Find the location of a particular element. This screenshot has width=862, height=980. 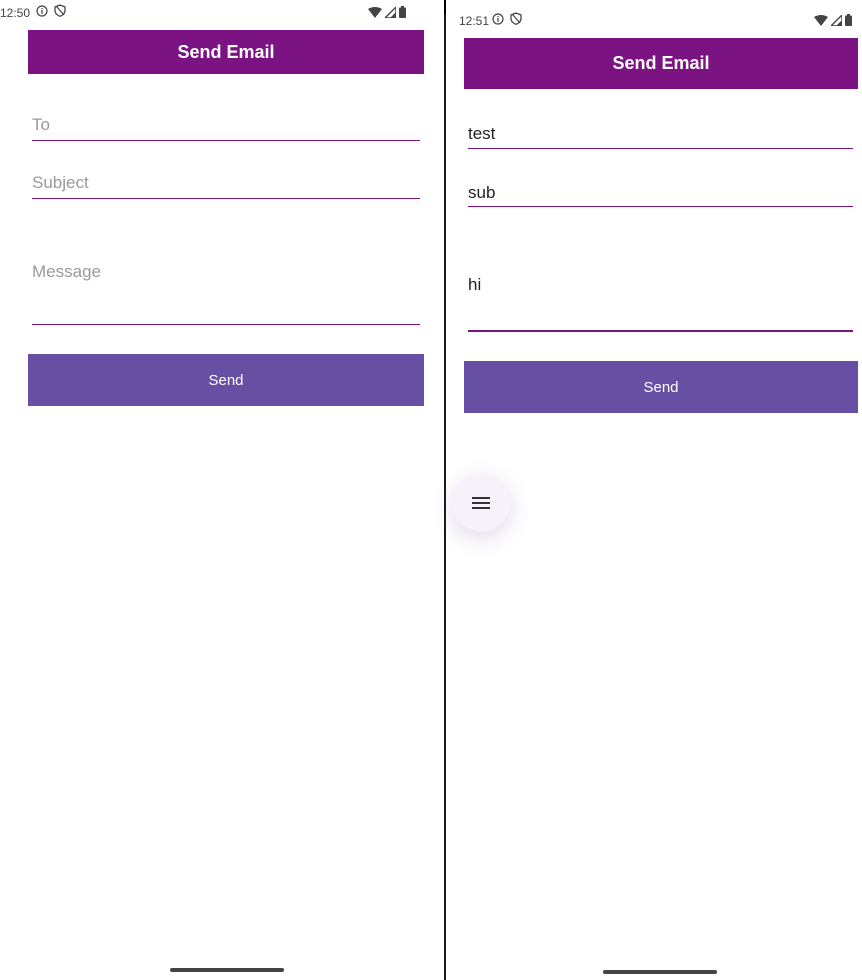

message-value: hi is located at coordinates (474, 285).